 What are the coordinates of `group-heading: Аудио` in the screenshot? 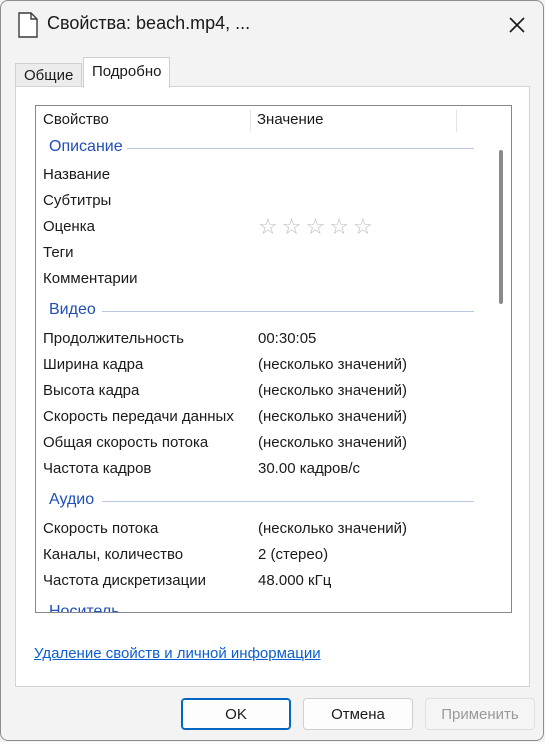 It's located at (74, 500).